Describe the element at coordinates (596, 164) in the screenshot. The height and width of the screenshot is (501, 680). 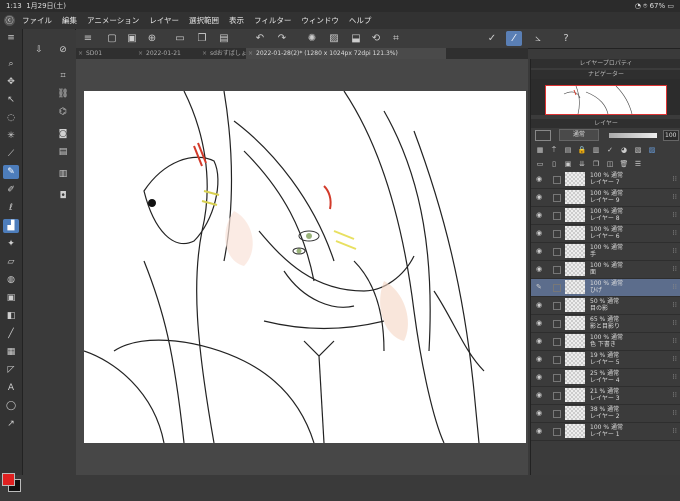
I see `duplicate-icon: ❐` at that location.